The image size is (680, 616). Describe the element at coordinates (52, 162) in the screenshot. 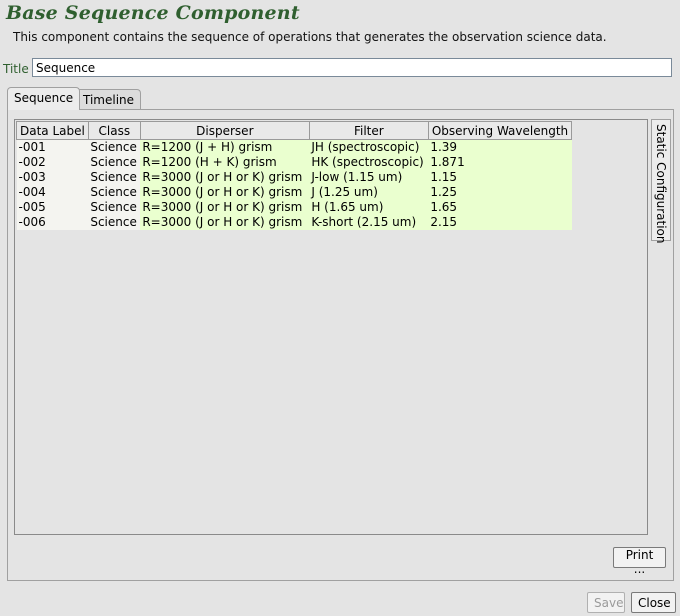

I see `cell-data-label: -002` at that location.